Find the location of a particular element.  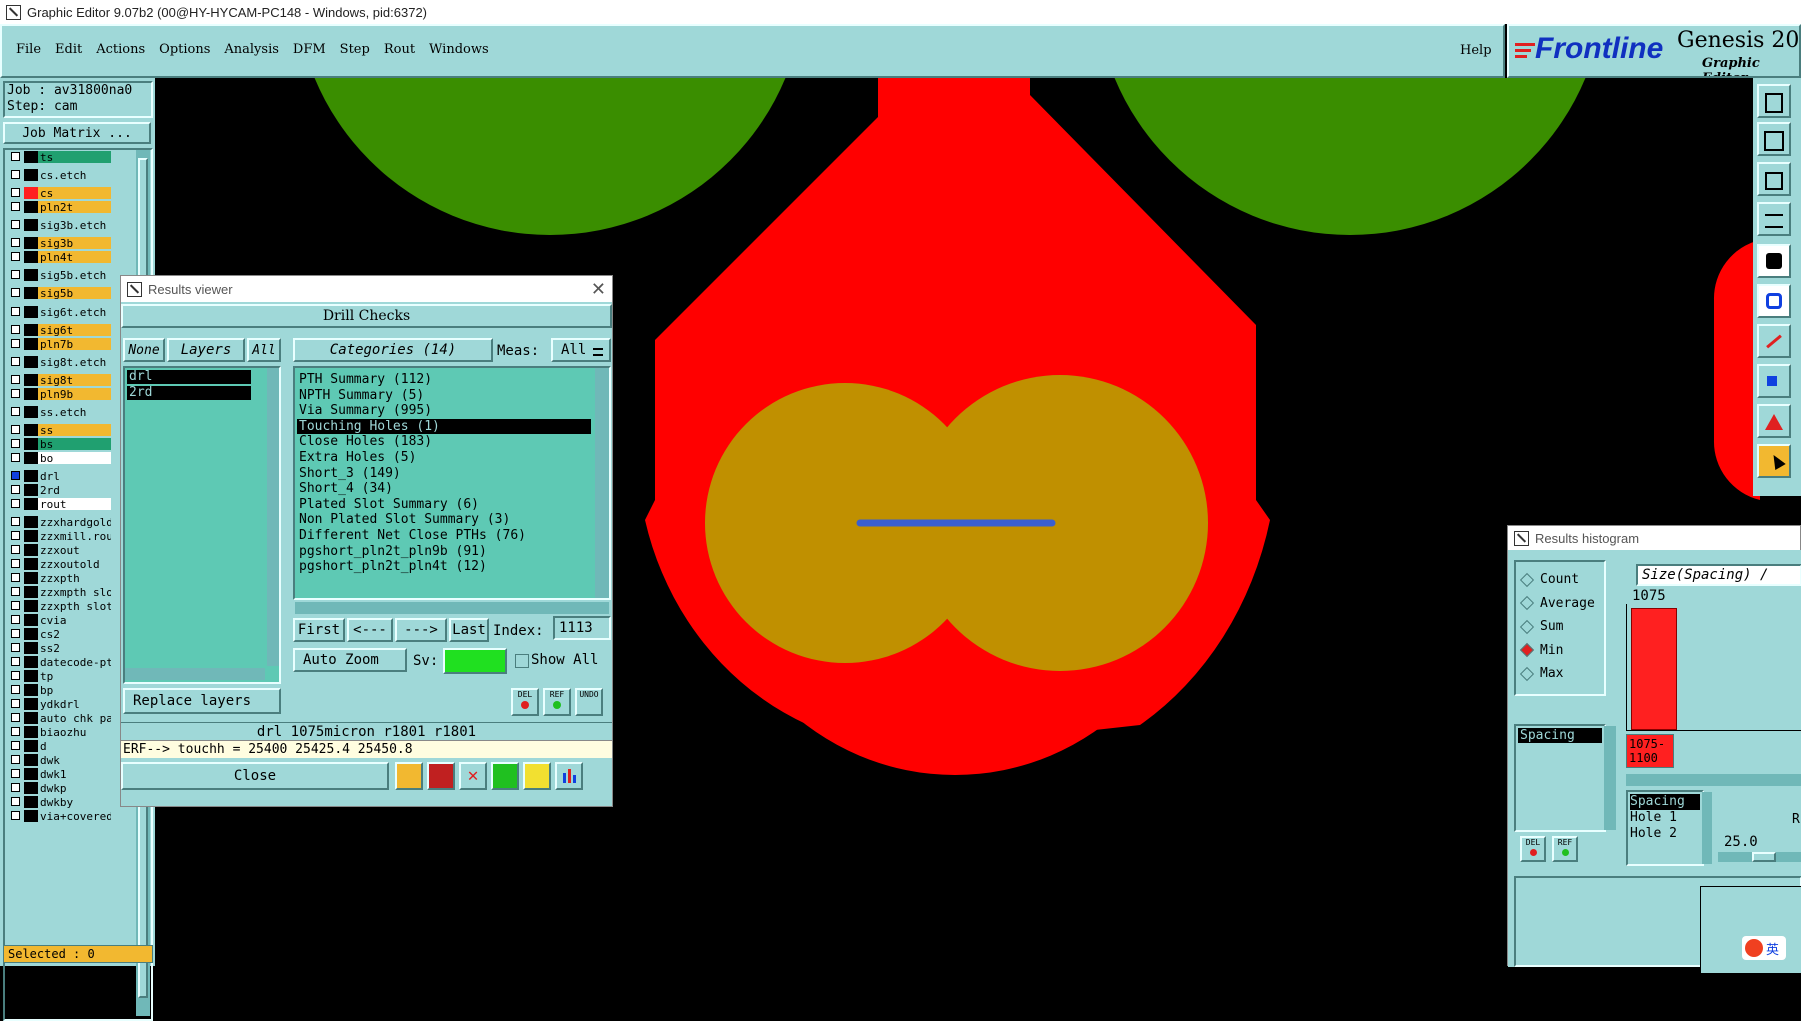

rv-layer-scrollbar is located at coordinates (273, 517).